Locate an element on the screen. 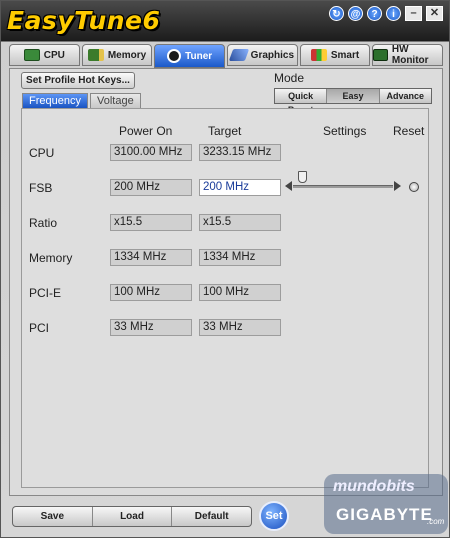  tab-graphics: Graphics is located at coordinates (262, 55).